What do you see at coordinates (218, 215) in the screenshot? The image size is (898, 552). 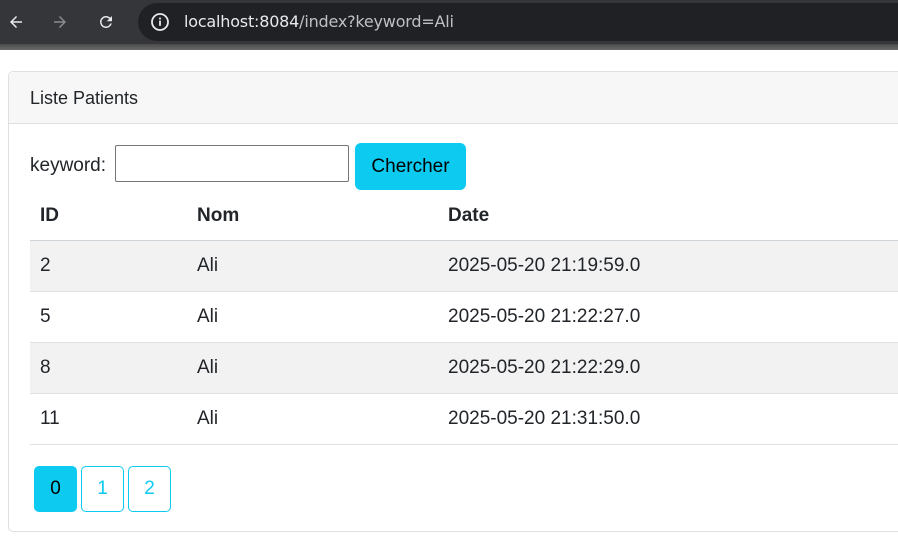 I see `header-nom: Nom` at bounding box center [218, 215].